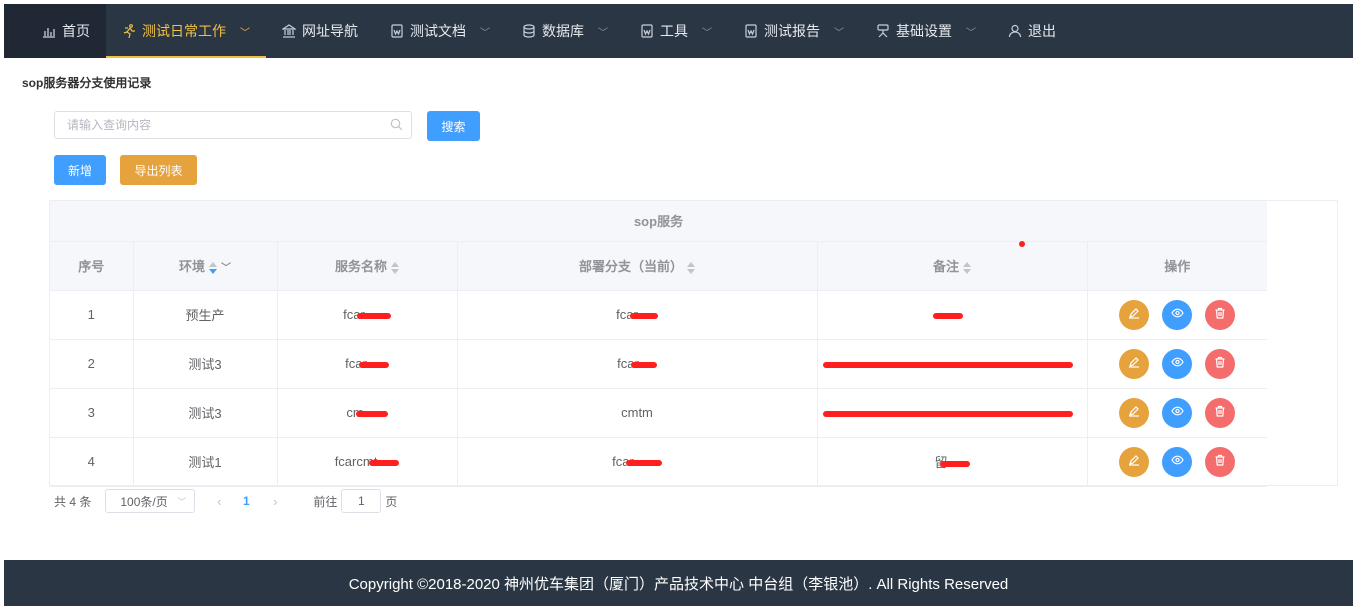 The width and height of the screenshot is (1353, 606). I want to click on table-row: 2 测试3 fcar fcar, so click(659, 364).